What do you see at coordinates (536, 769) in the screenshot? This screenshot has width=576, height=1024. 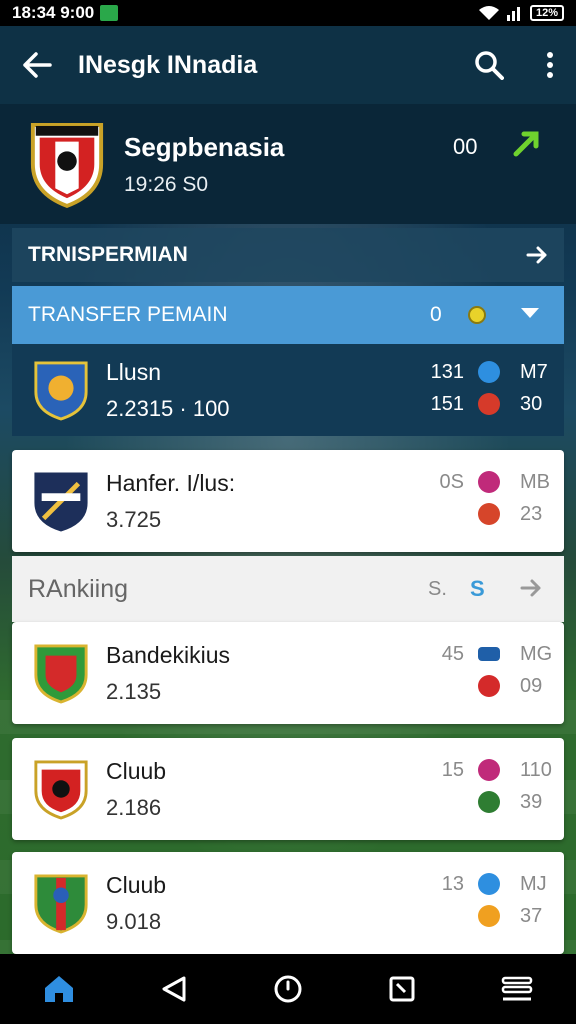 I see `stat-b: 110` at bounding box center [536, 769].